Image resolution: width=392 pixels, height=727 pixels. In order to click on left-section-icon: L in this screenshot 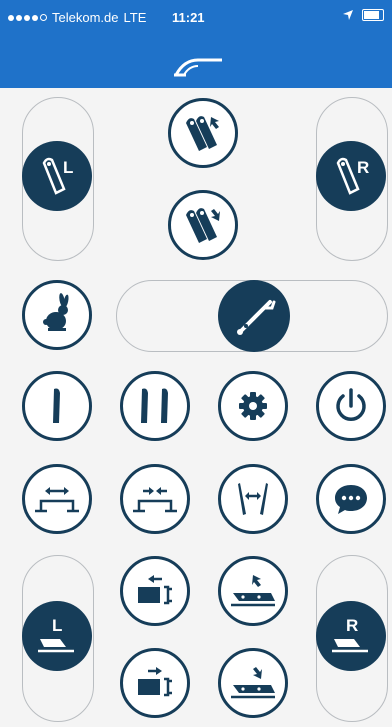, I will do `click(56, 634)`.